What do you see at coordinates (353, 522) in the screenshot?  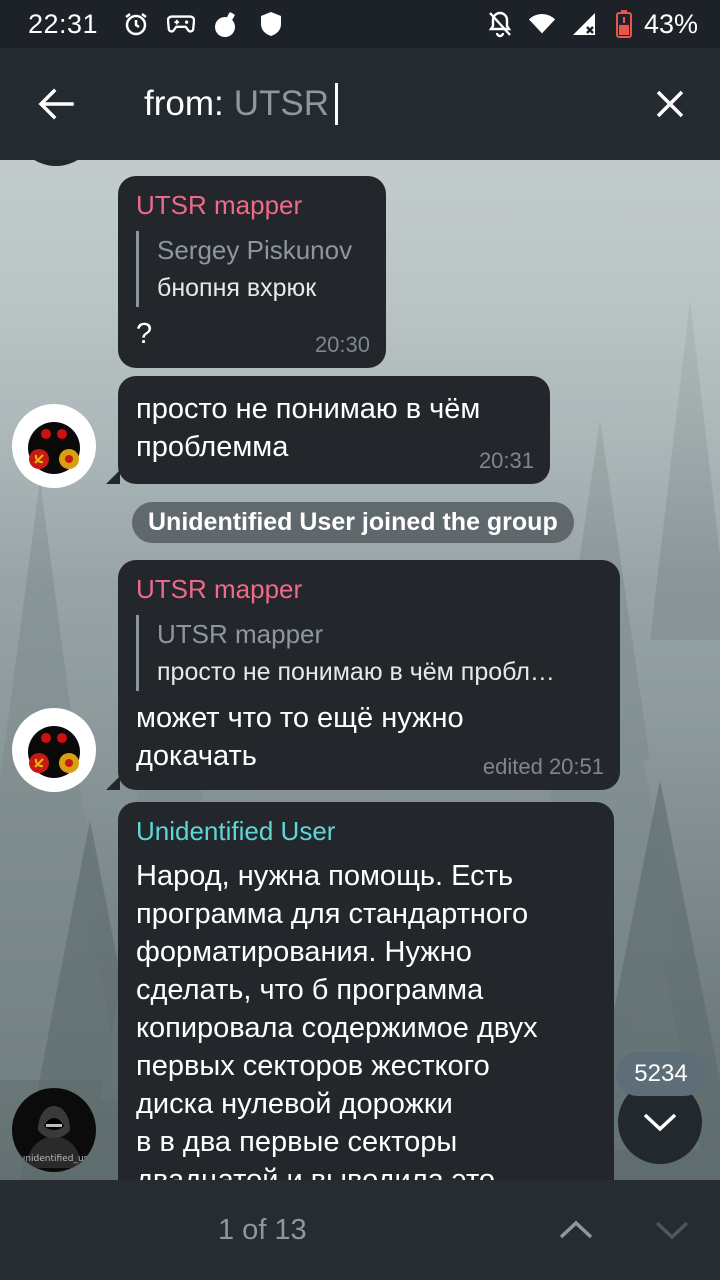 I see `service-message: Unidentified User joined the group` at bounding box center [353, 522].